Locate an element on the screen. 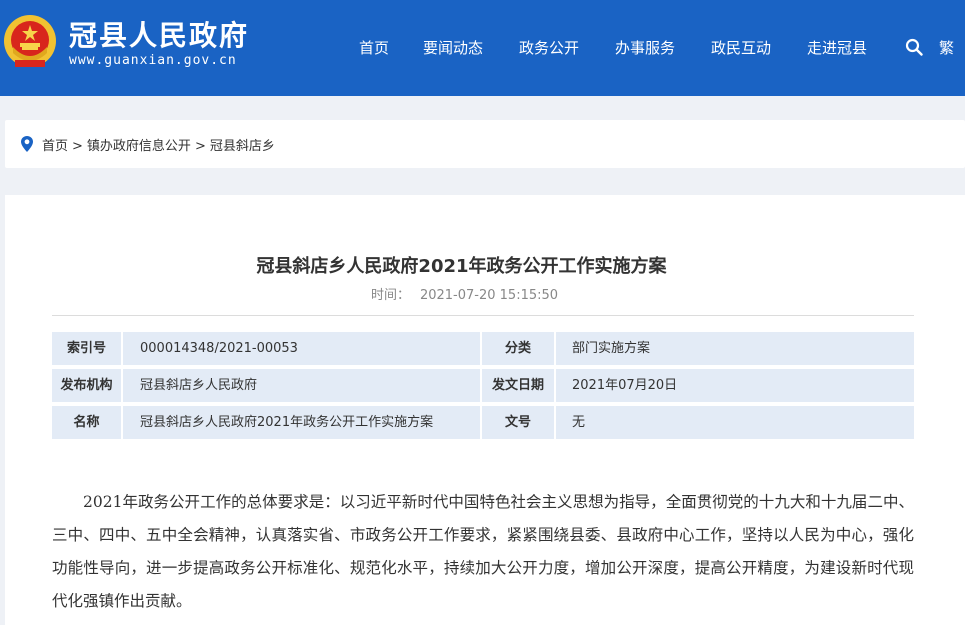 The image size is (965, 625). breadcrumb-items: 首页 > 镇办政府信息公开 > 冠县斜店乡 is located at coordinates (158, 144).